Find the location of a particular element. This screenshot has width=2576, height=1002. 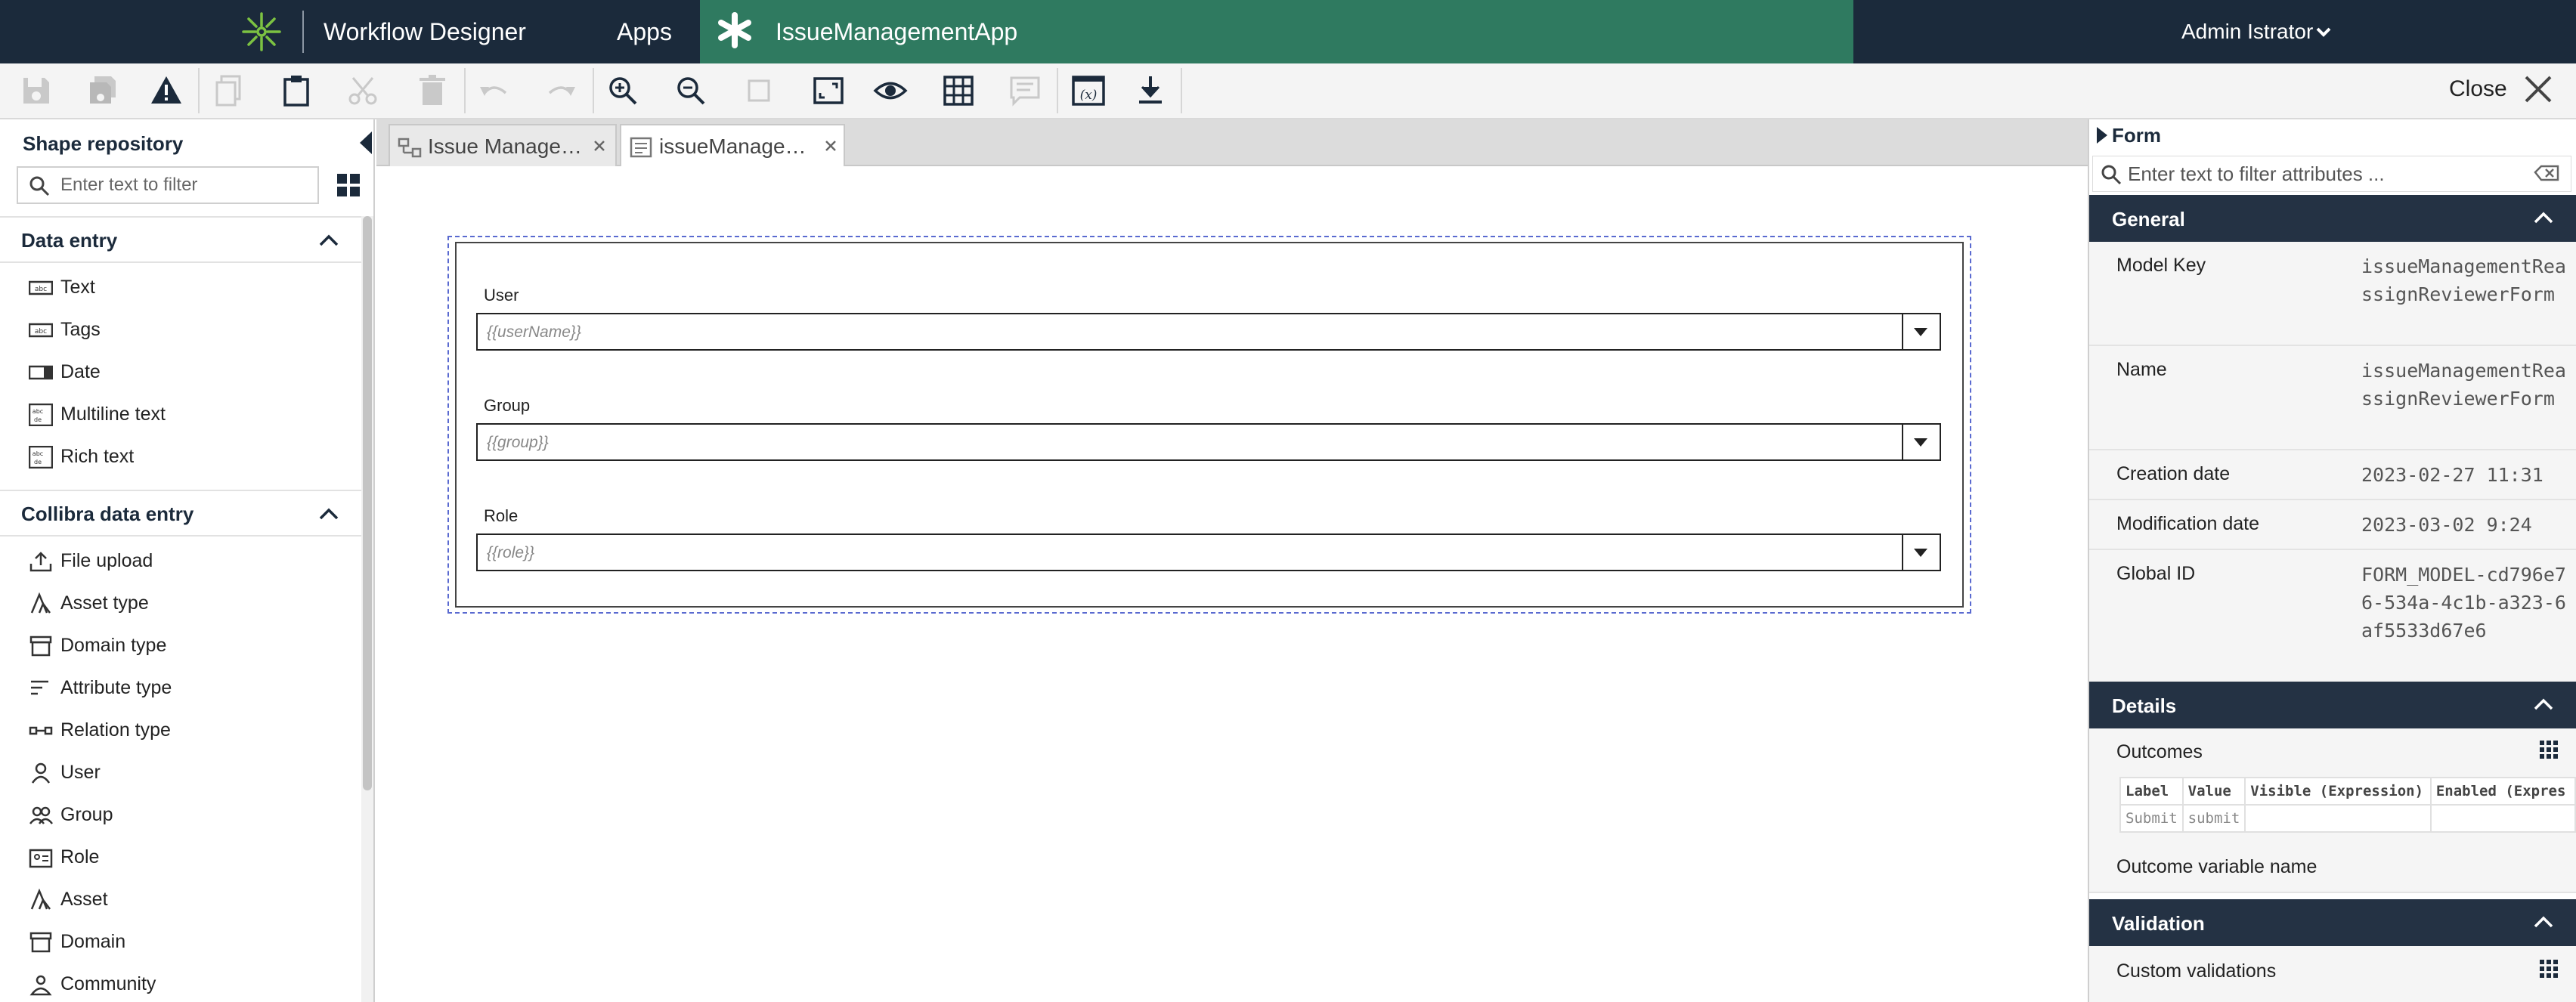

close-editor-button: Close is located at coordinates (2478, 89).